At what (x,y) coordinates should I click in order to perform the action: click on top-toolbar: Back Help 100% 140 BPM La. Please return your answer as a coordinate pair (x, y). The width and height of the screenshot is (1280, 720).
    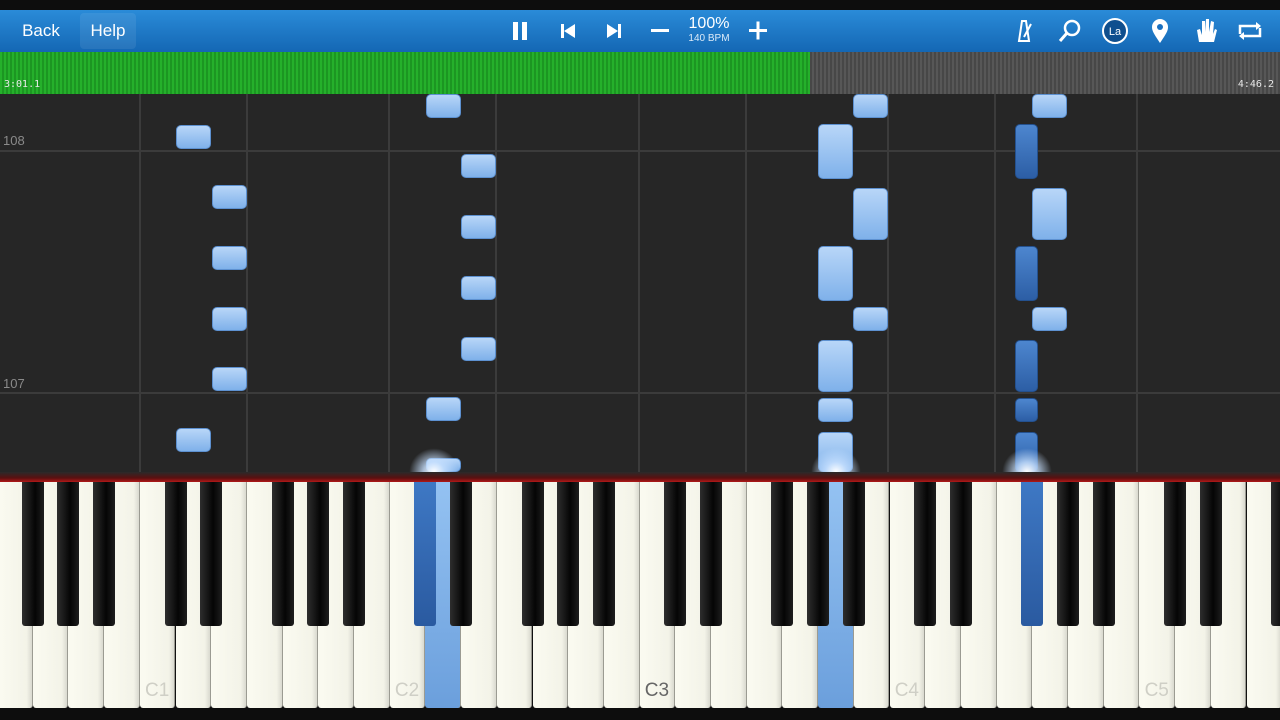
    Looking at the image, I should click on (640, 26).